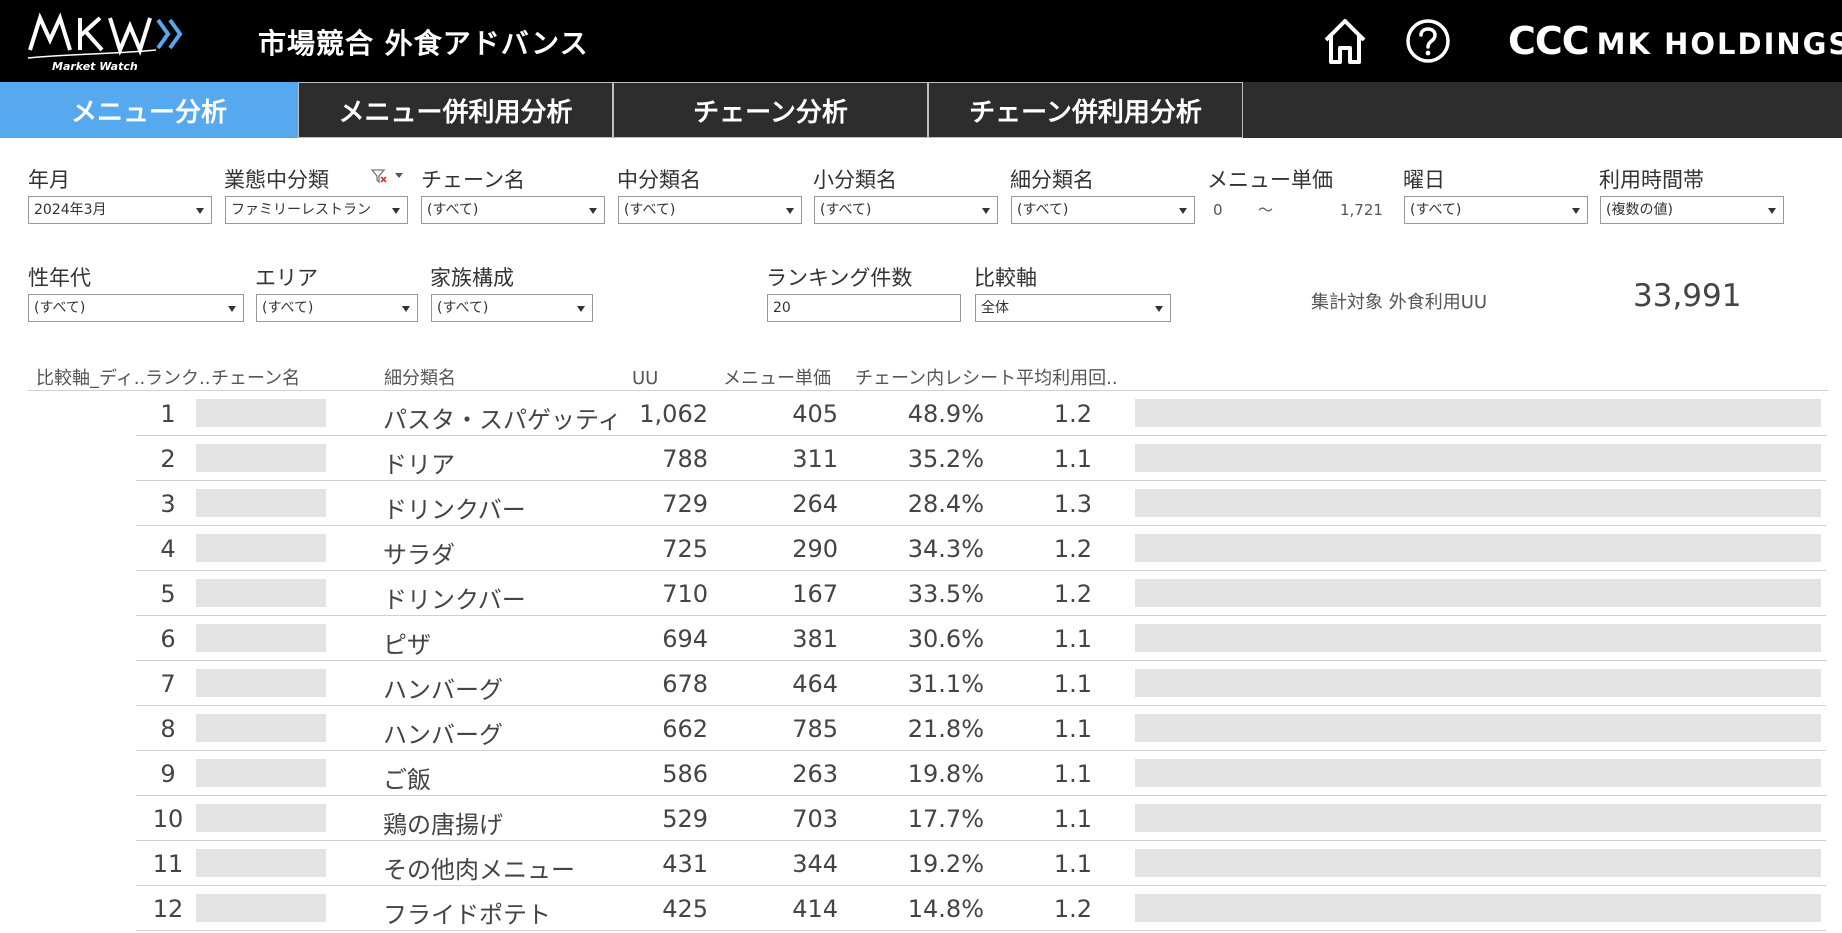 This screenshot has height=933, width=1842. Describe the element at coordinates (1103, 210) in the screenshot. I see `detail-category-select: (すべて)` at that location.